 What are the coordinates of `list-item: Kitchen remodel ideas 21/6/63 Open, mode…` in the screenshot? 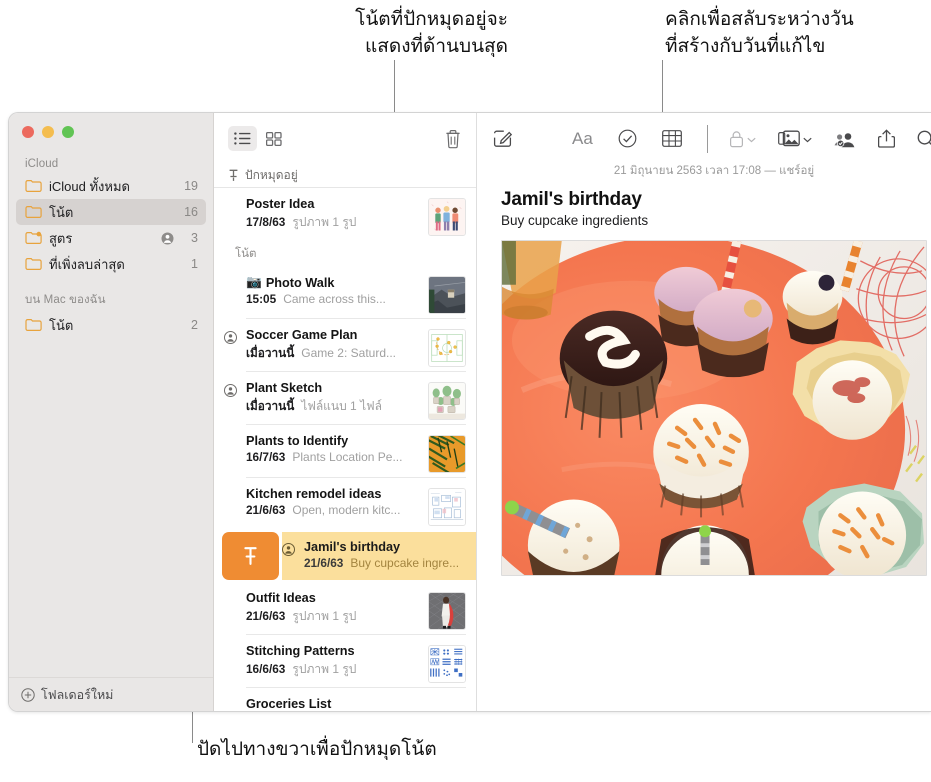 It's located at (345, 504).